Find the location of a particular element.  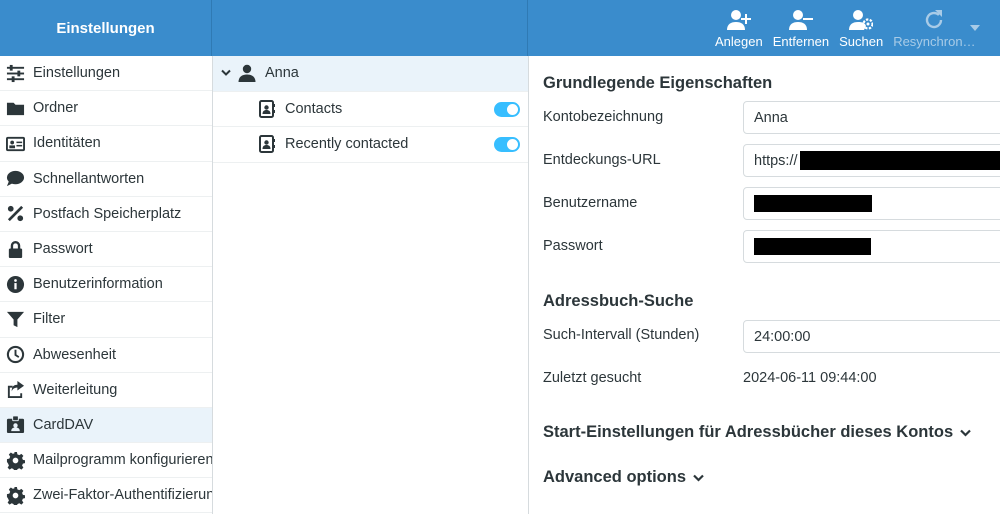

last-search-value: 2024-06-11 09:44:00 is located at coordinates (810, 378).